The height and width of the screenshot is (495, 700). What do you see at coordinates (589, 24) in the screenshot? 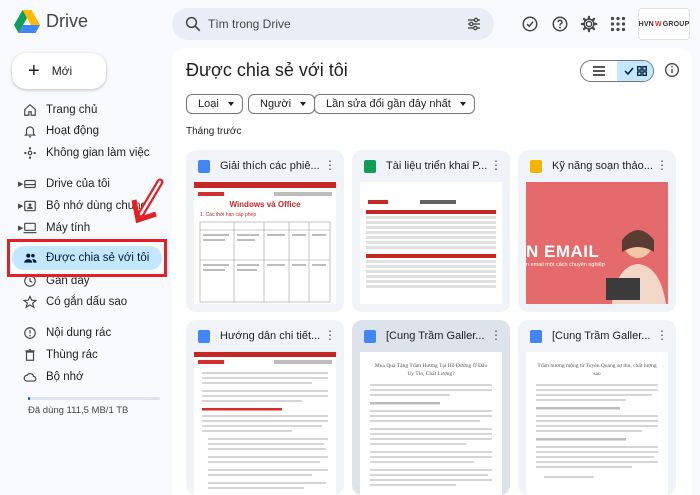
I see `settings-gear-icon` at bounding box center [589, 24].